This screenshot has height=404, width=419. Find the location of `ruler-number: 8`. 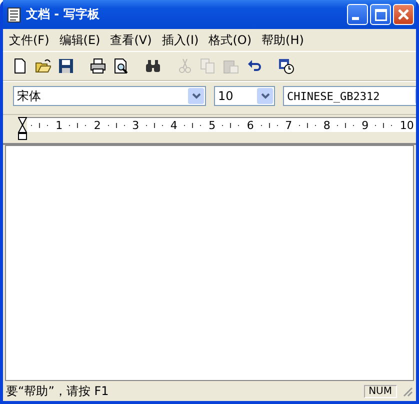

ruler-number: 8 is located at coordinates (326, 125).